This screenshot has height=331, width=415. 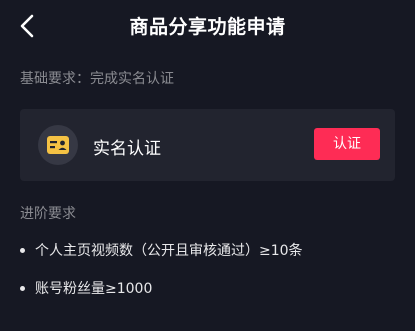 What do you see at coordinates (127, 149) in the screenshot?
I see `card-title: 实名认证` at bounding box center [127, 149].